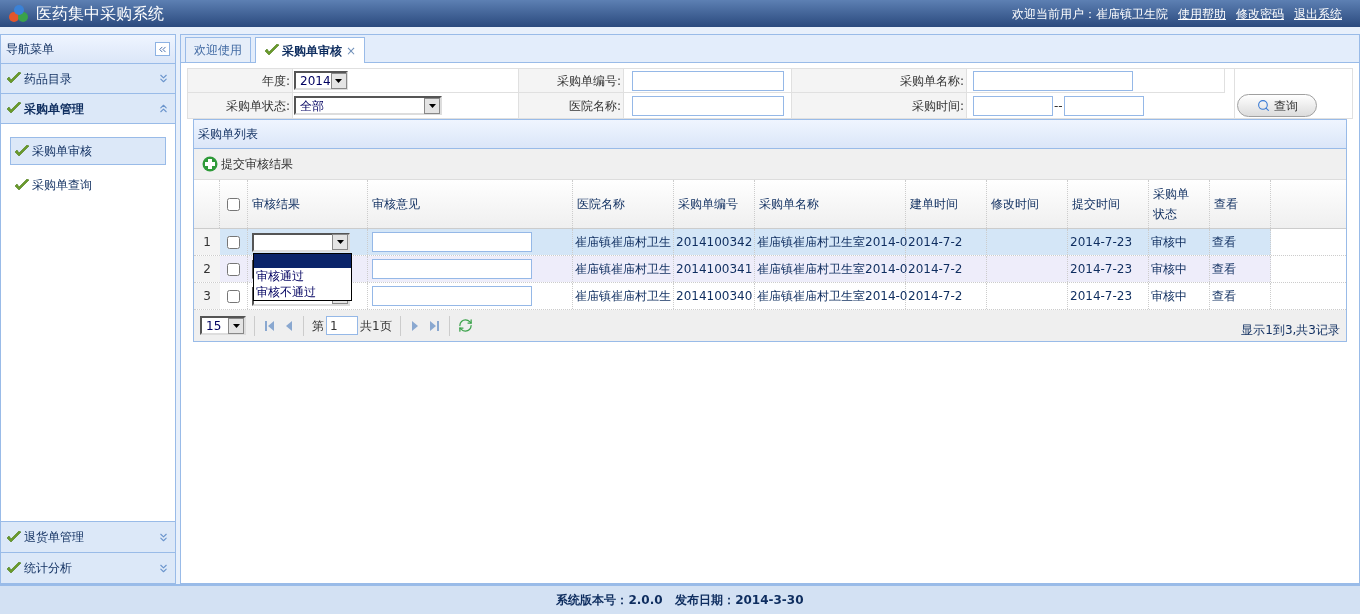 This screenshot has width=1360, height=614. What do you see at coordinates (302, 276) in the screenshot?
I see `dropdown-option: 审核通过` at bounding box center [302, 276].